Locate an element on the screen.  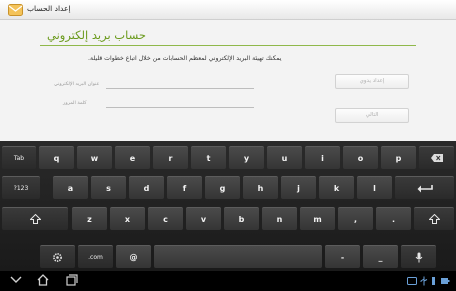
key-u: u is located at coordinates (284, 157).